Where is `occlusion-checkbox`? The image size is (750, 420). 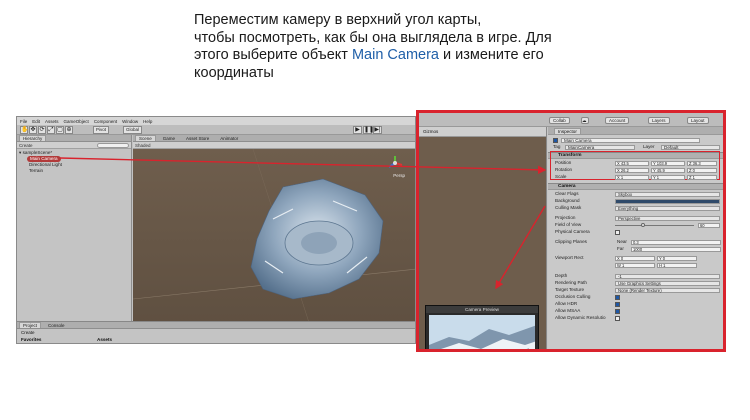
occlusion-checkbox is located at coordinates (617, 297).